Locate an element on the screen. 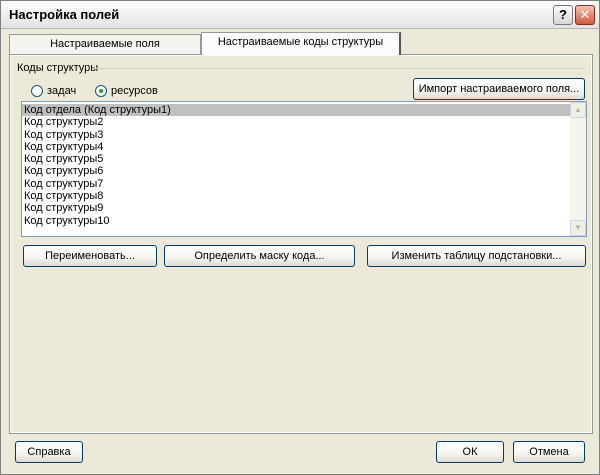 The width and height of the screenshot is (600, 475). radio-tasks: задач is located at coordinates (53, 91).